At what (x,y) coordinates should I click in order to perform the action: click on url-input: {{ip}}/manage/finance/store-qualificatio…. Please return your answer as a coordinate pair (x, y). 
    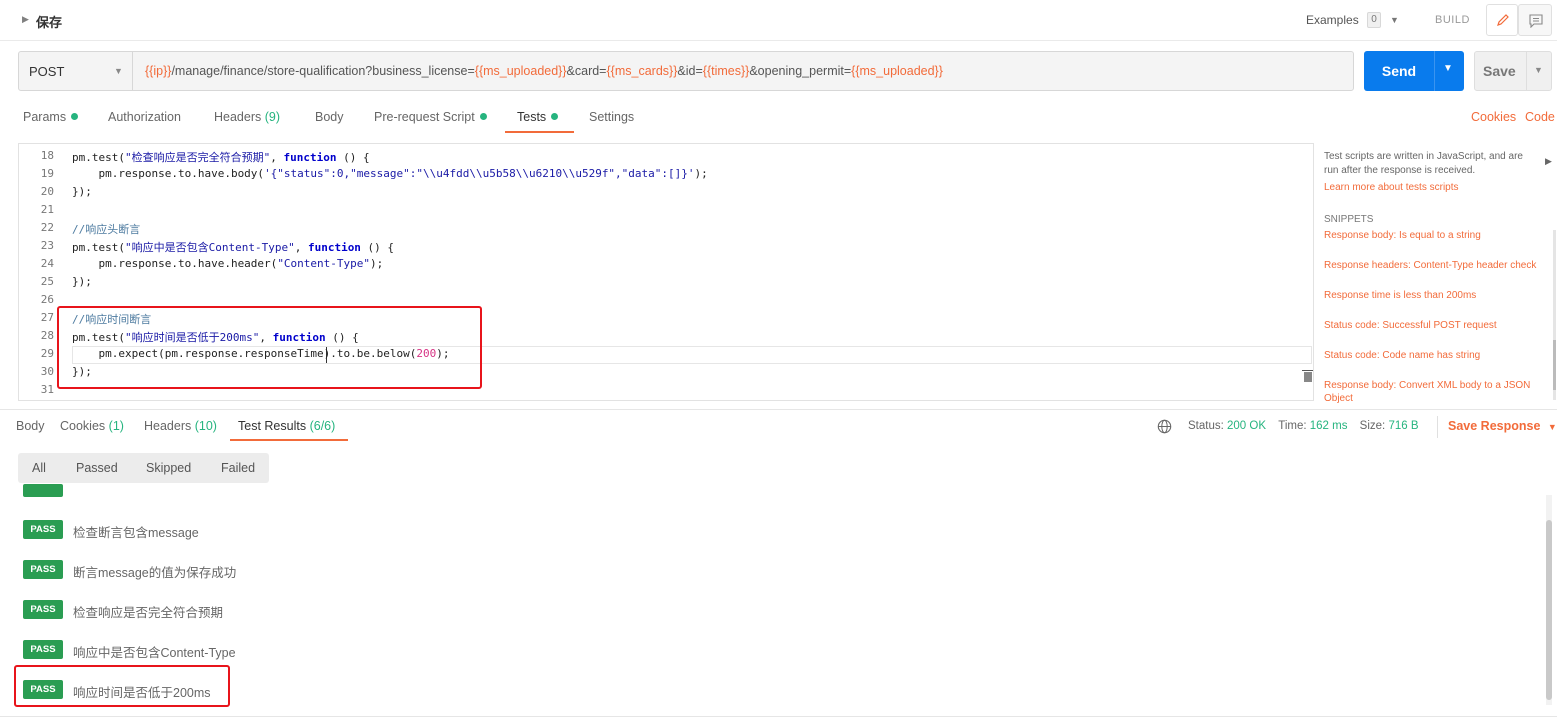
    Looking at the image, I should click on (544, 71).